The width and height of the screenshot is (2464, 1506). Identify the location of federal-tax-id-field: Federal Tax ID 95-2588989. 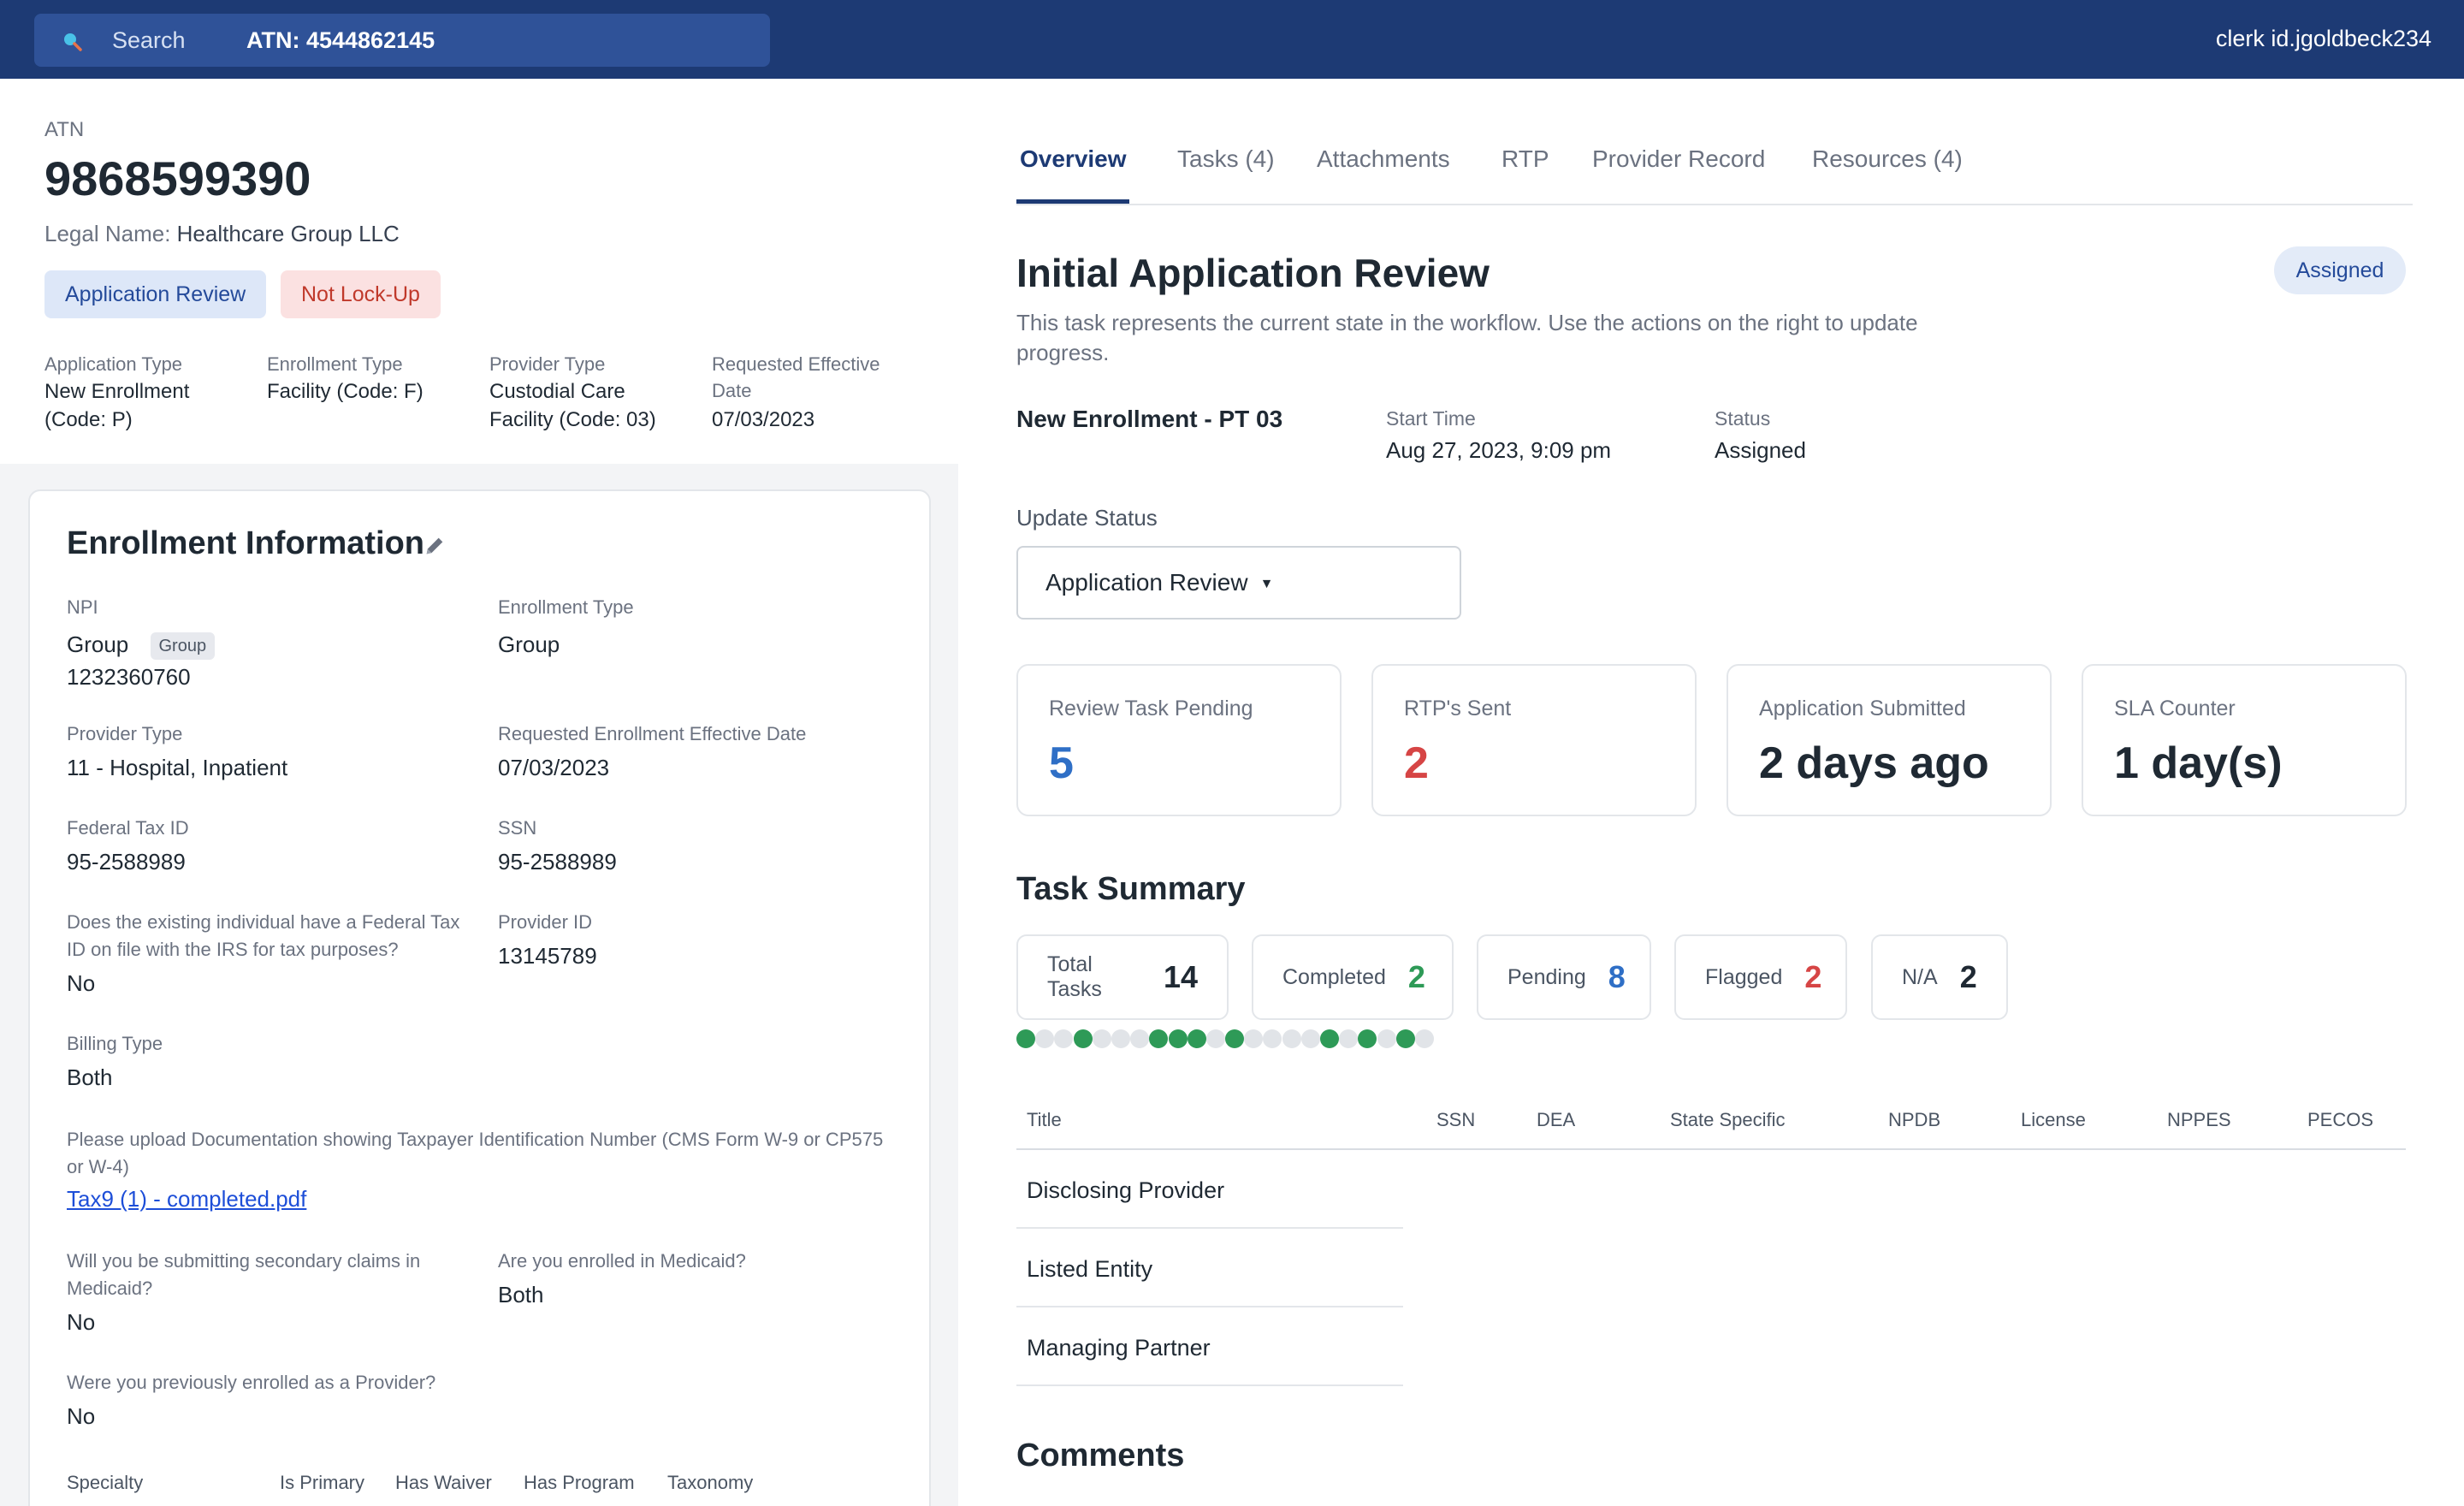
(272, 847).